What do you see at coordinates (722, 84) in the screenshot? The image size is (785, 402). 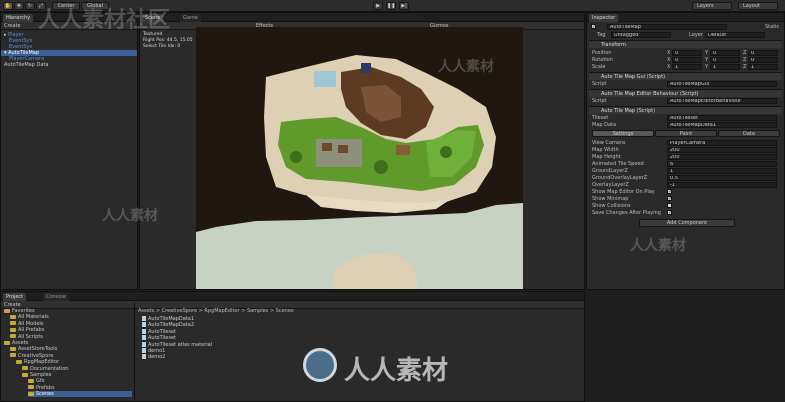 I see `gui-script-field: AutoTileMapGui` at bounding box center [722, 84].